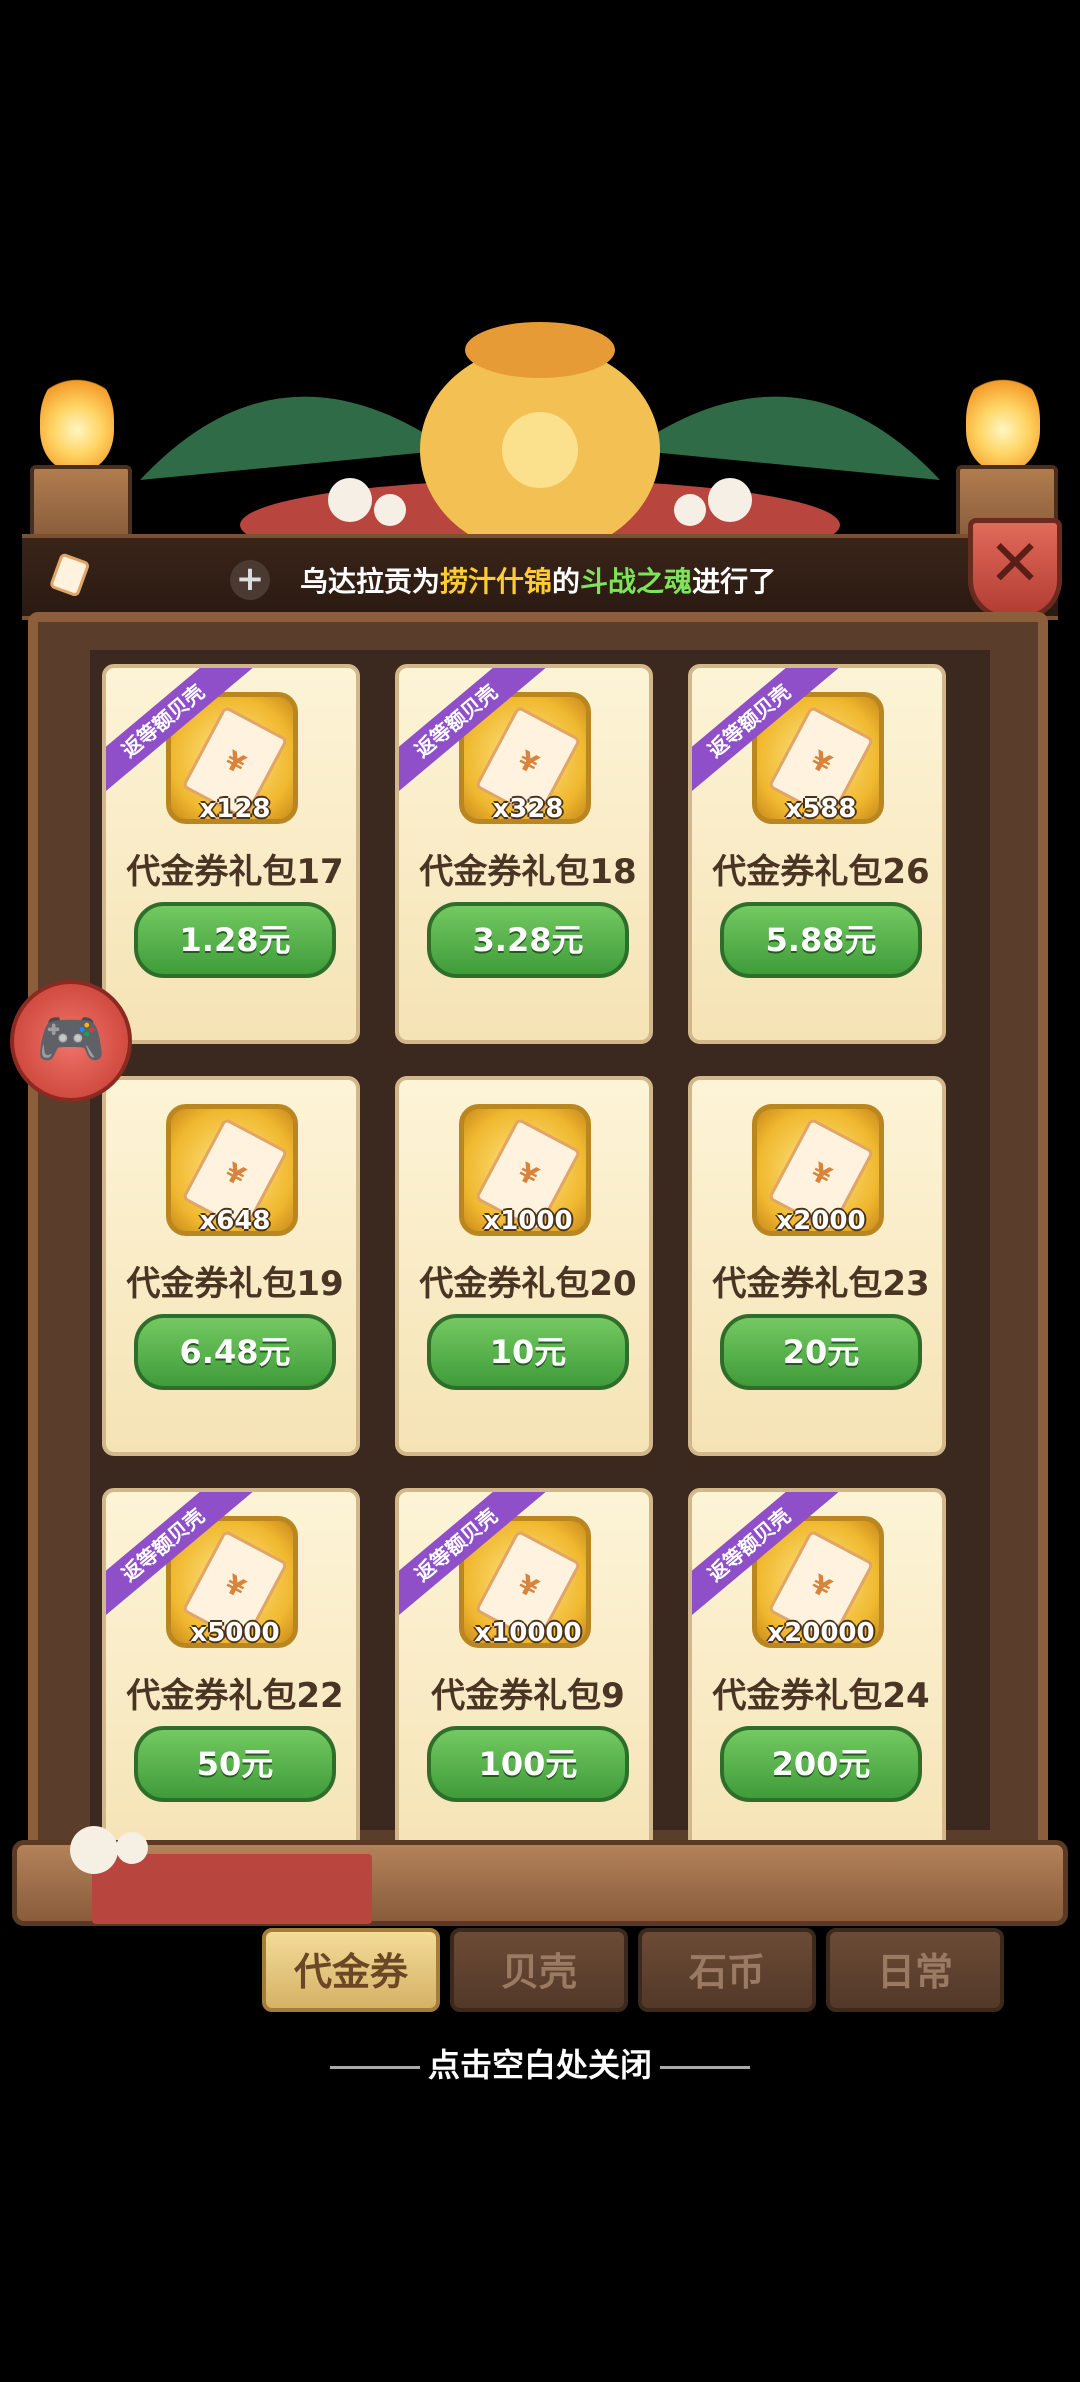  What do you see at coordinates (540, 446) in the screenshot?
I see `shop-hero-illustration` at bounding box center [540, 446].